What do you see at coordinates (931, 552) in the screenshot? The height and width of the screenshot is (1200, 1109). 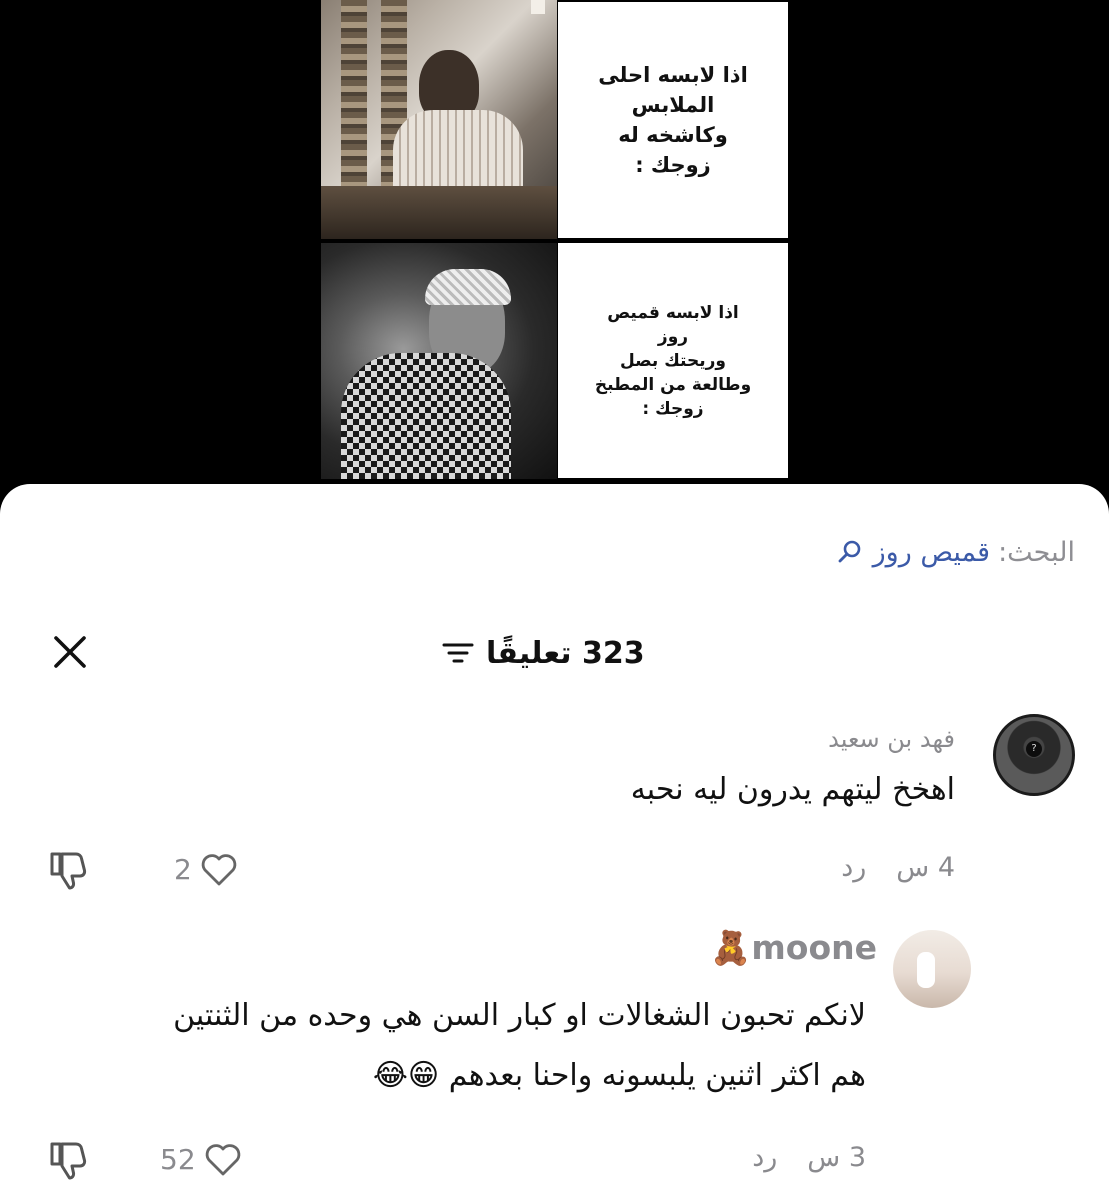 I see `search-term-link: قميص روز` at bounding box center [931, 552].